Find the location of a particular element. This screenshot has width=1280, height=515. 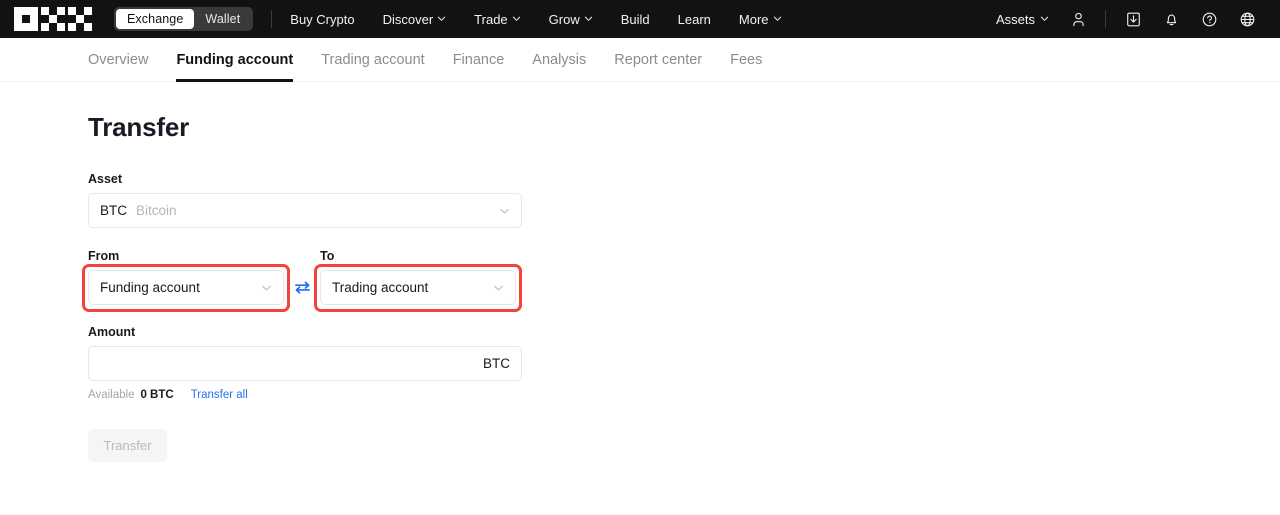

subnav-tab-finance: Finance is located at coordinates (479, 59).